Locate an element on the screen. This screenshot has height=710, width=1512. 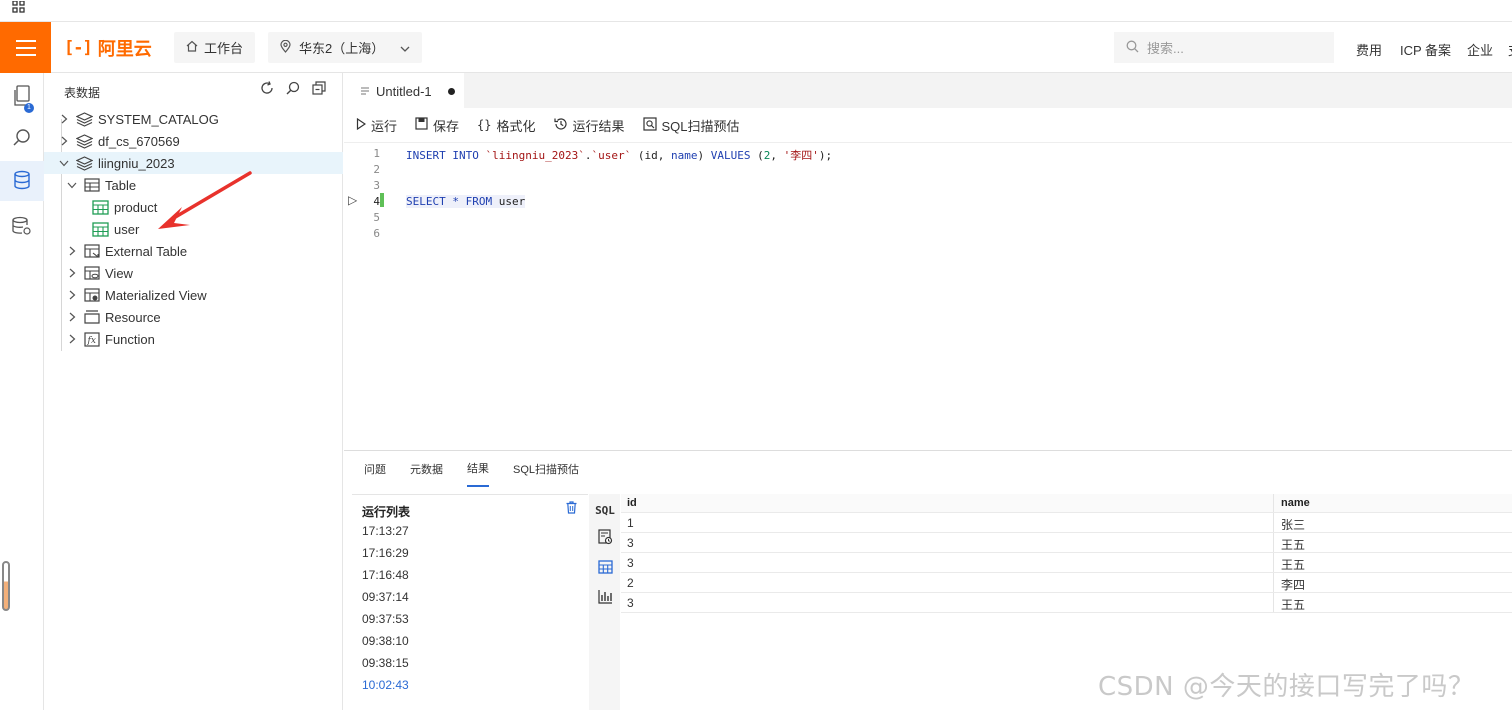
history-icon is located at coordinates (560, 125).